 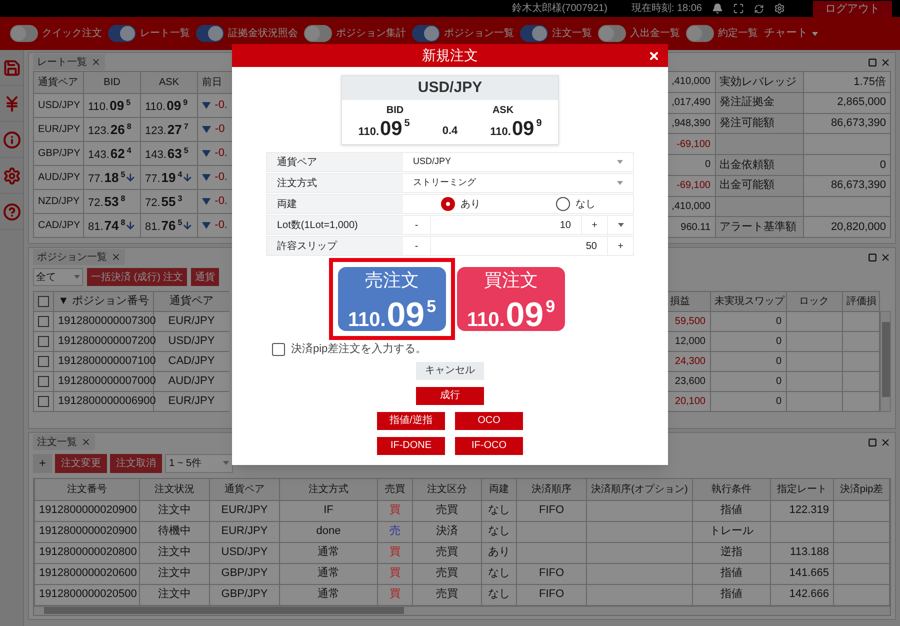 What do you see at coordinates (104, 302) in the screenshot?
I see `column-header: ▼ ポジション番号` at bounding box center [104, 302].